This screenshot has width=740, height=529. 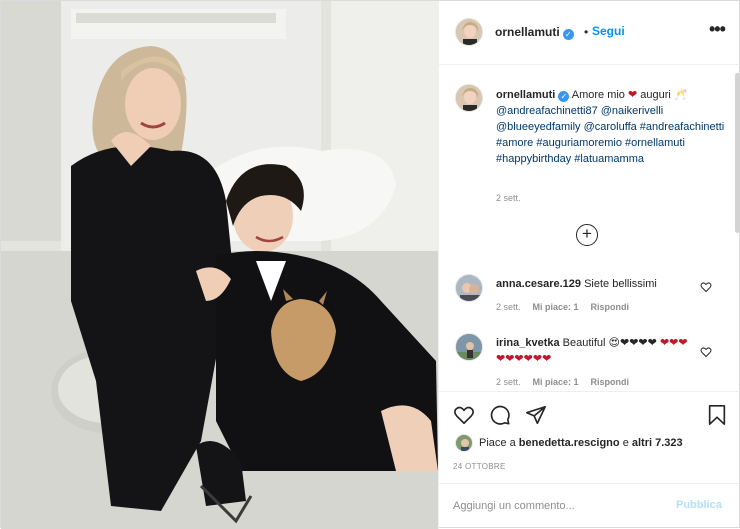 I want to click on heart-icon, so click(x=464, y=415).